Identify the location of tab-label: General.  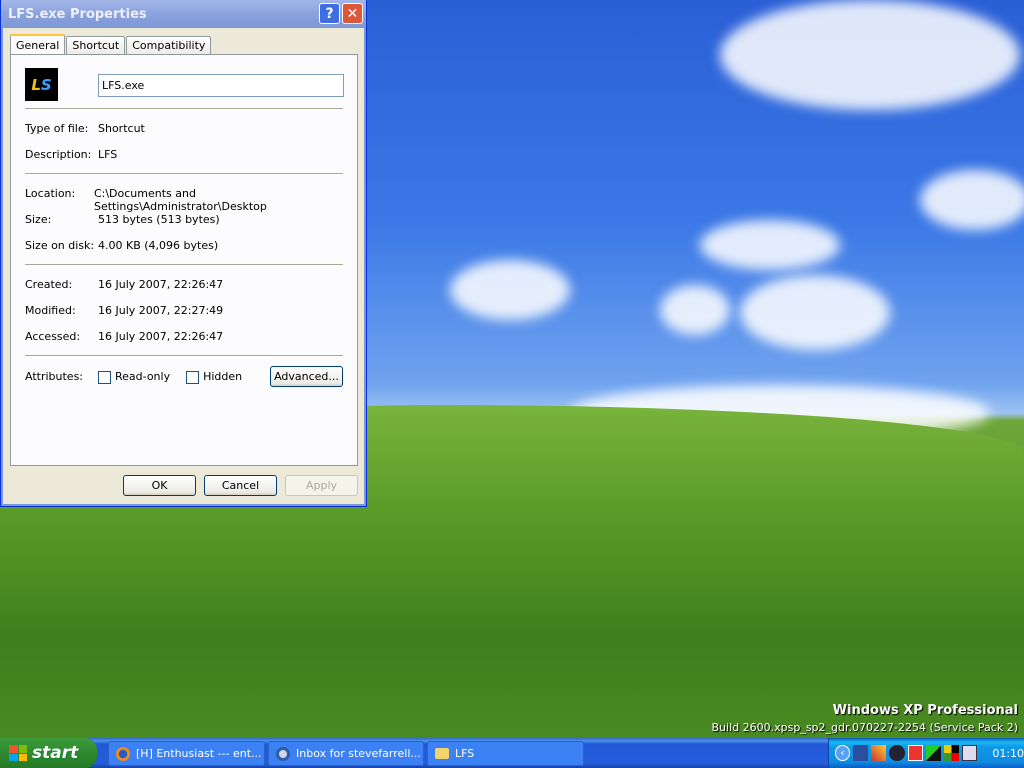
(38, 45).